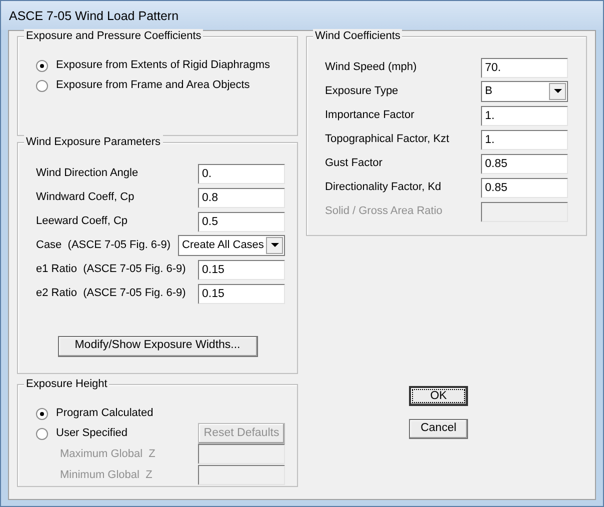  What do you see at coordinates (93, 142) in the screenshot?
I see `group-title: Wind Exposure Parameters` at bounding box center [93, 142].